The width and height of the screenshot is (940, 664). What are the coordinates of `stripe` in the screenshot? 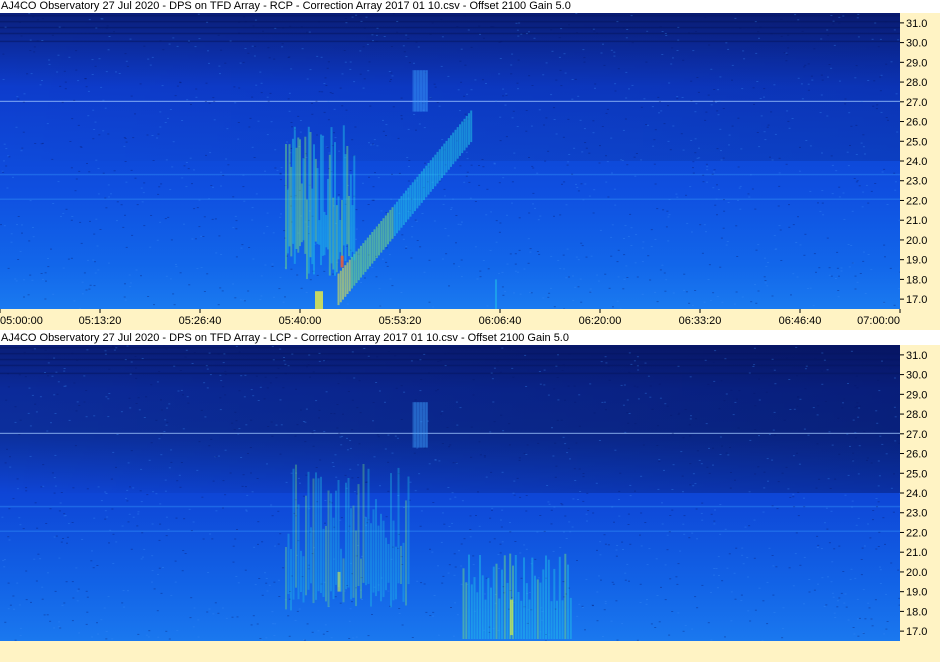 It's located at (450, 174).